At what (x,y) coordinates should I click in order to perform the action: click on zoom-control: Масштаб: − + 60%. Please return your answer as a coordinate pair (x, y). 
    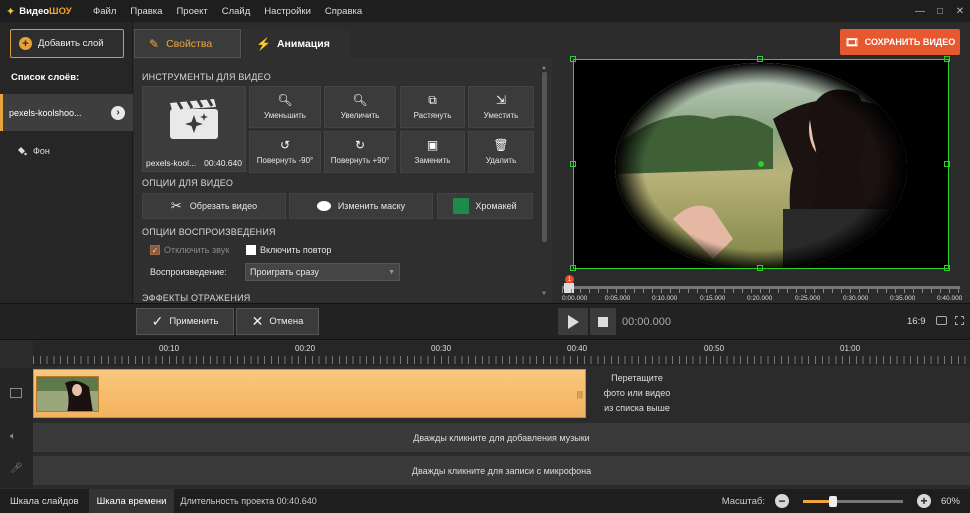
    Looking at the image, I should click on (846, 501).